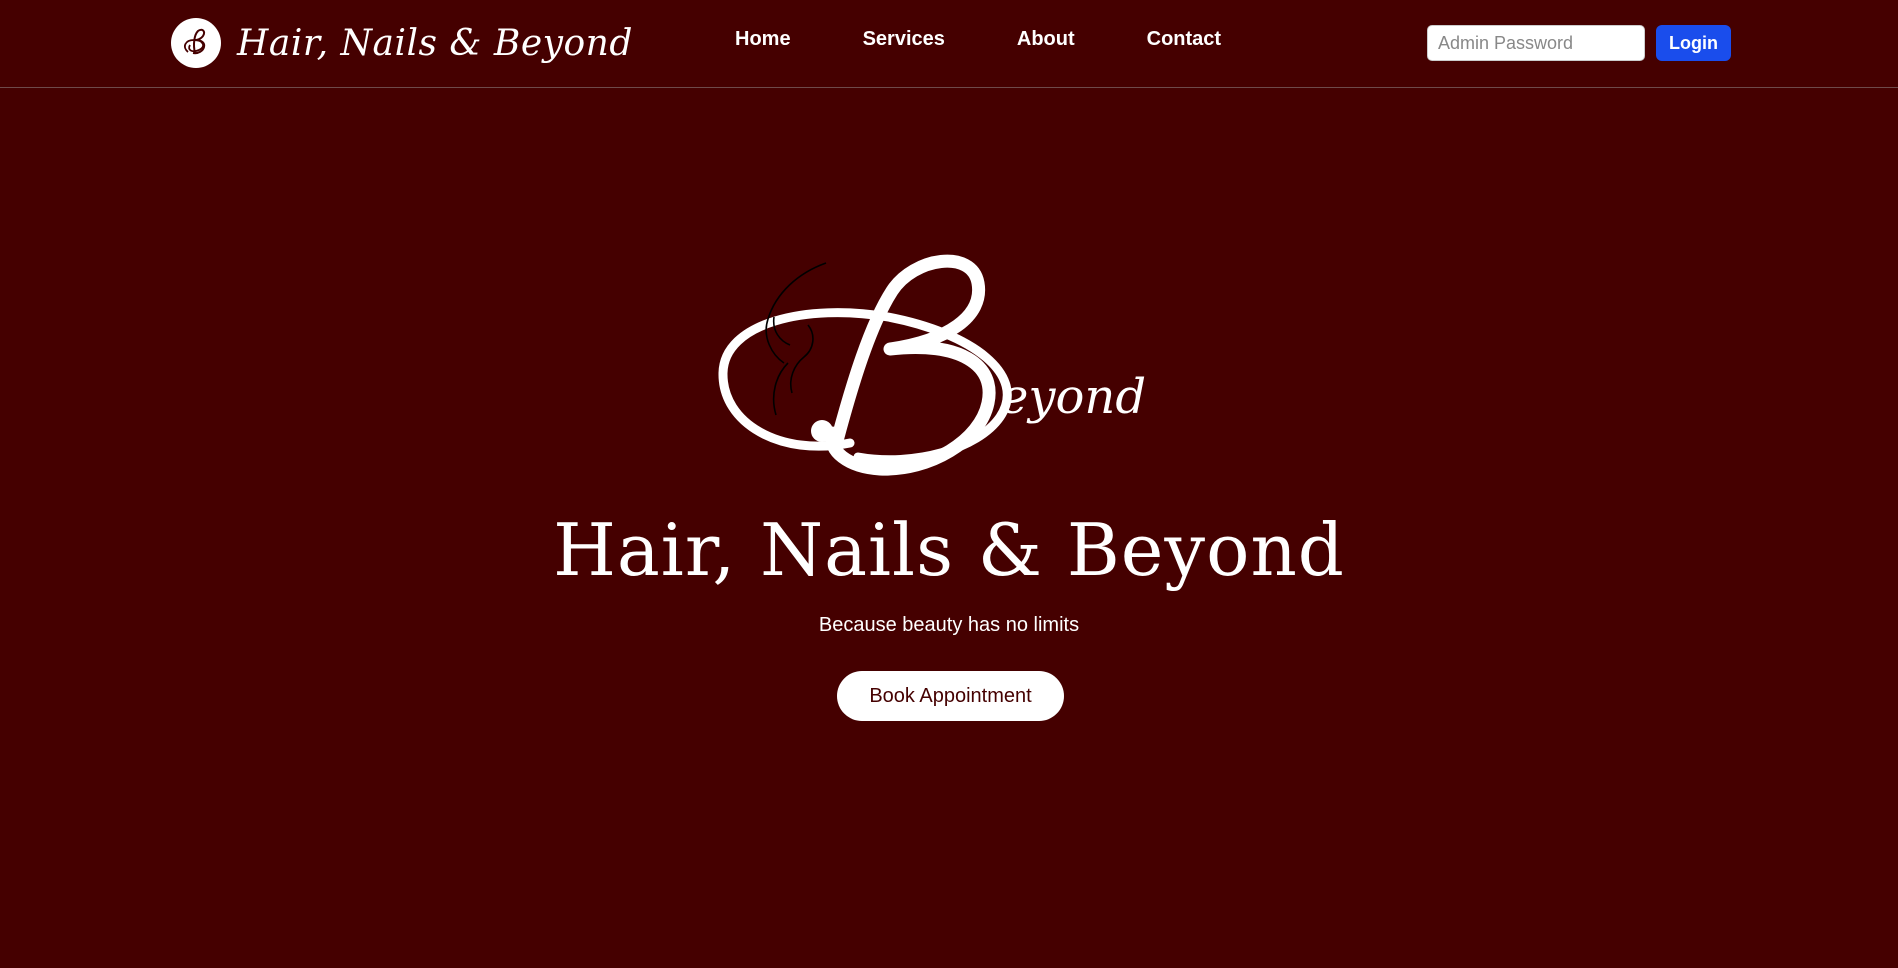 Image resolution: width=1898 pixels, height=968 pixels. I want to click on hero-title: Hair, Nails & Beyond, so click(949, 550).